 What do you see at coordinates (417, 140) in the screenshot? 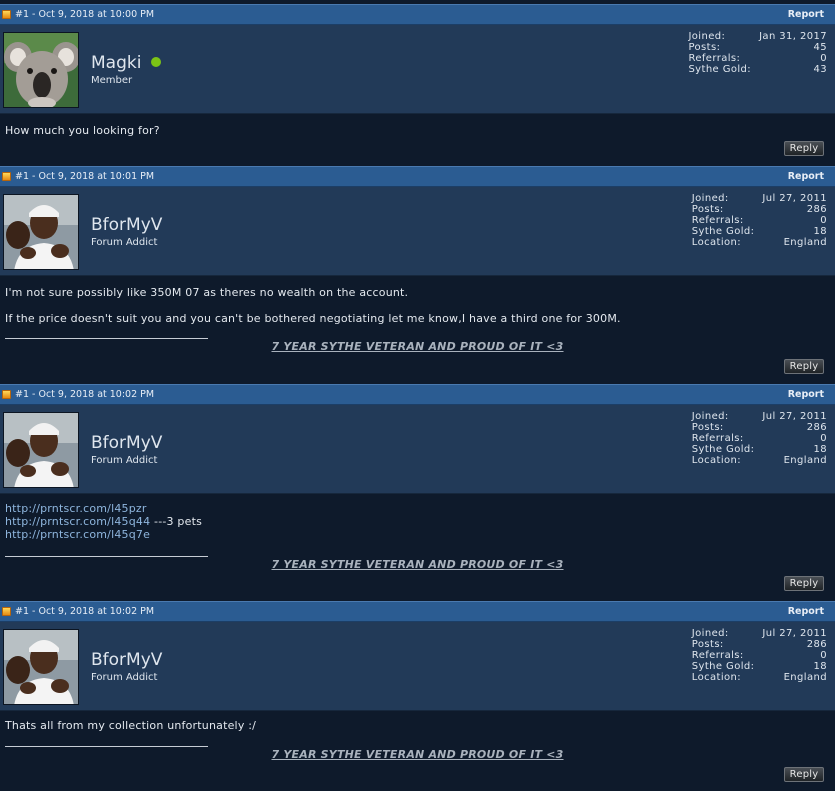
I see `post-body: How much you looking for? Reply` at bounding box center [417, 140].